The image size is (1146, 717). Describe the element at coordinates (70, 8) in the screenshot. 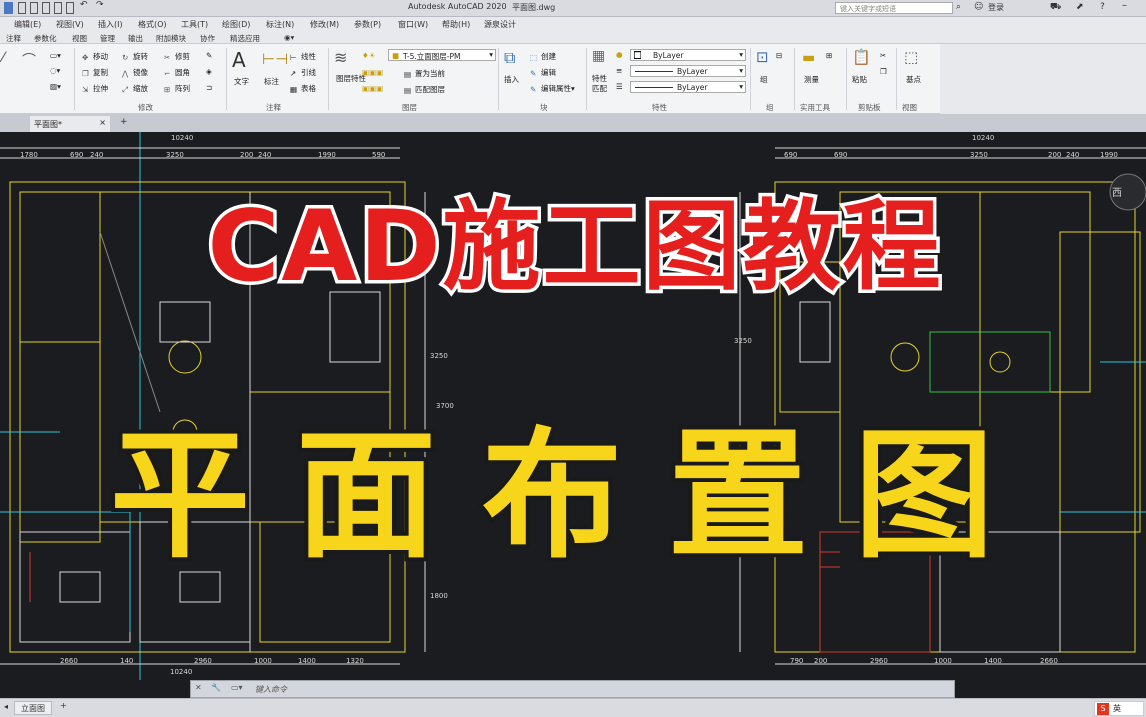

I see `plot-icon` at that location.